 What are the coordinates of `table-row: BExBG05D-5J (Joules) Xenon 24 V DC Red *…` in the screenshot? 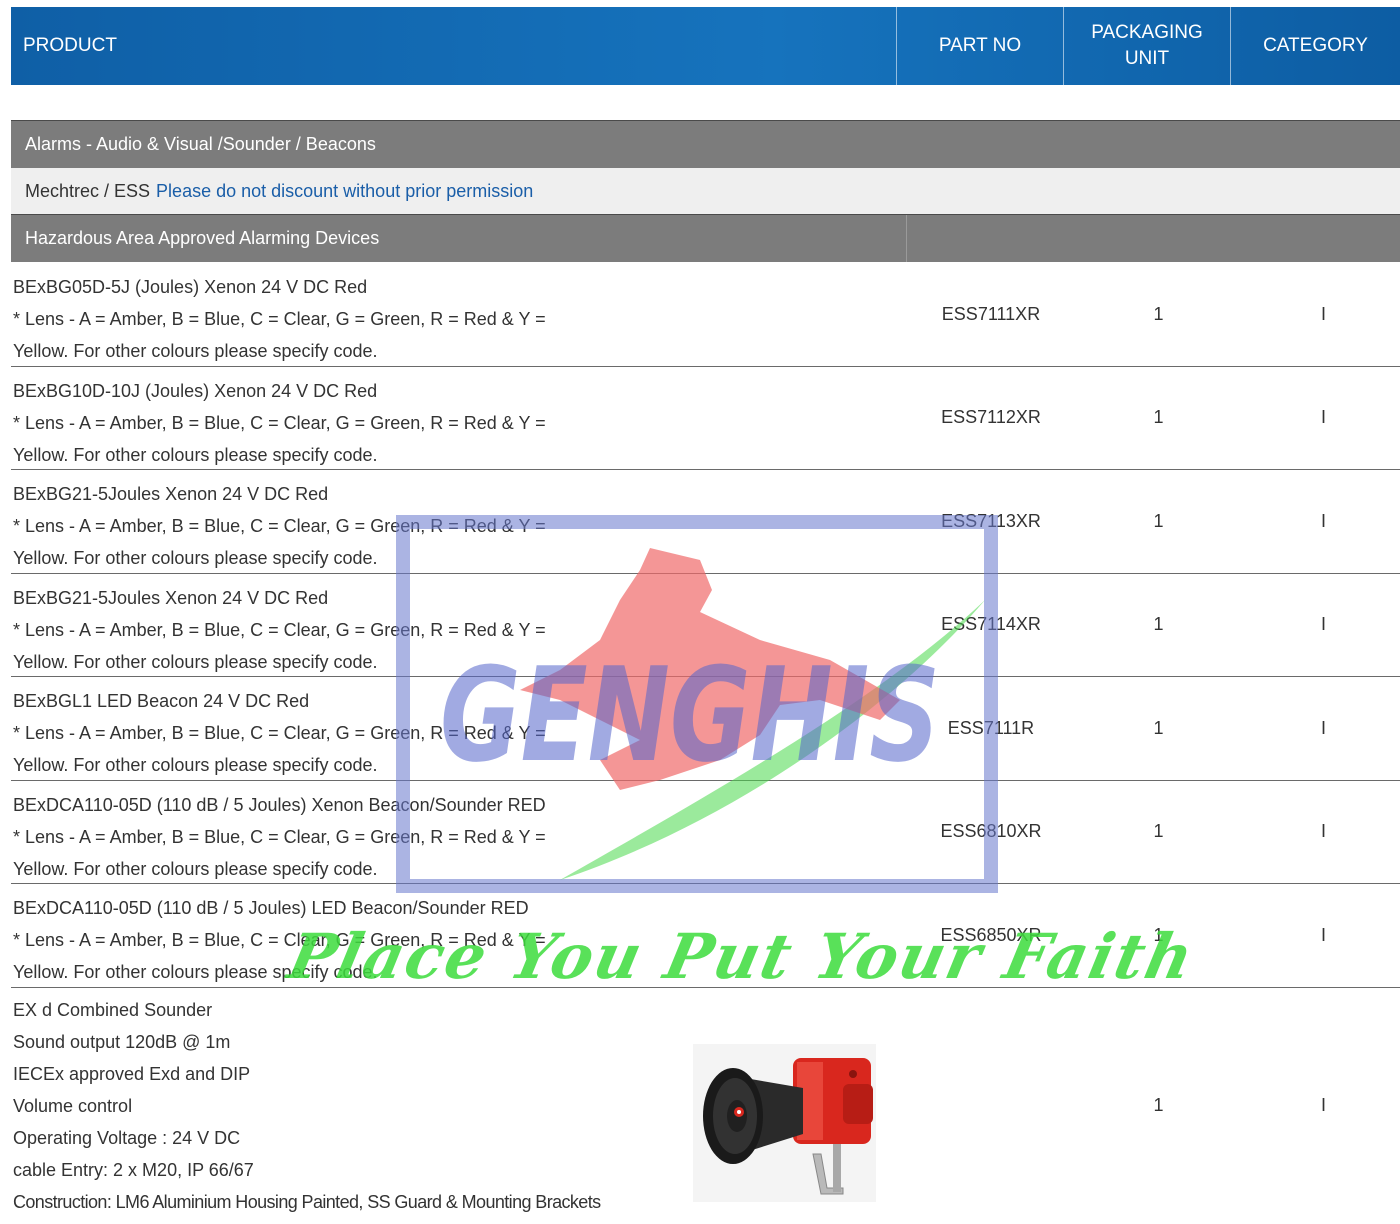 It's located at (705, 315).